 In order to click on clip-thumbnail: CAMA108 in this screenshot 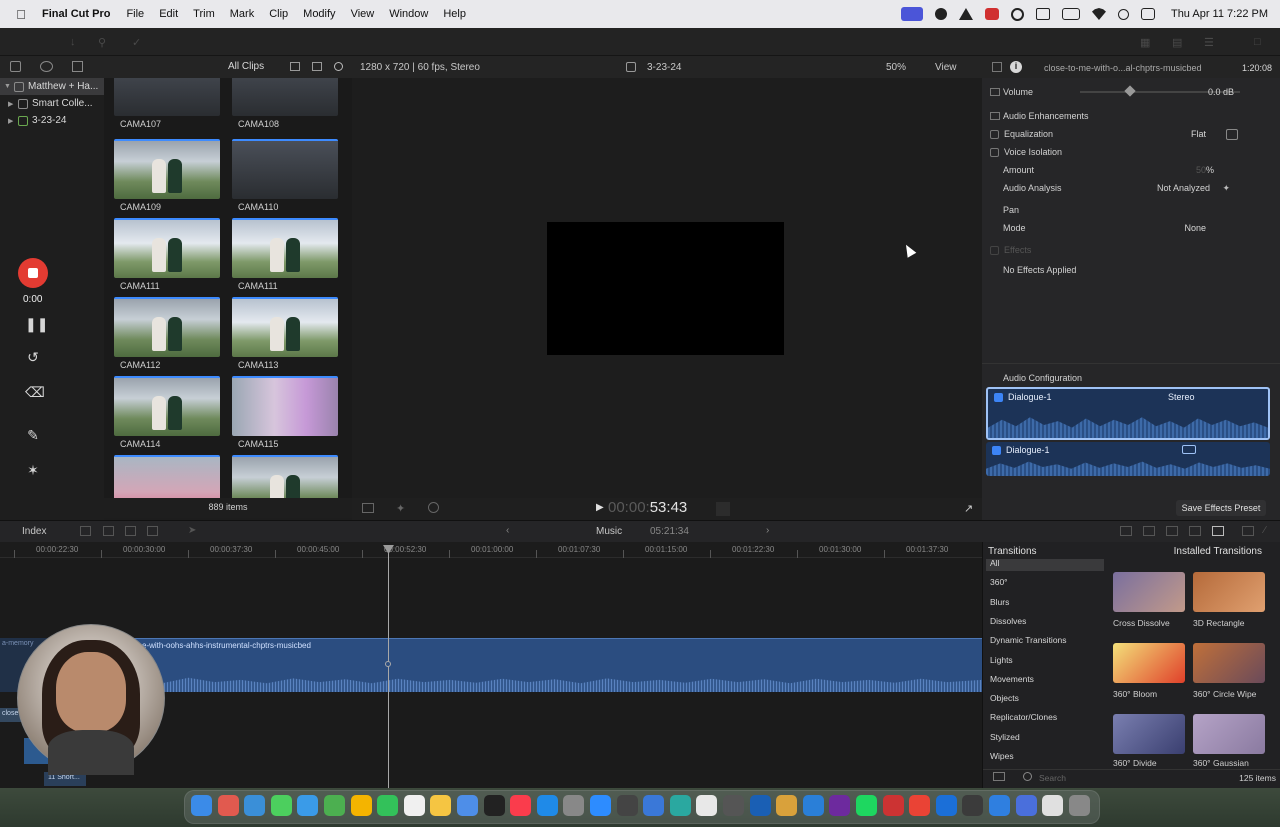, I will do `click(285, 103)`.